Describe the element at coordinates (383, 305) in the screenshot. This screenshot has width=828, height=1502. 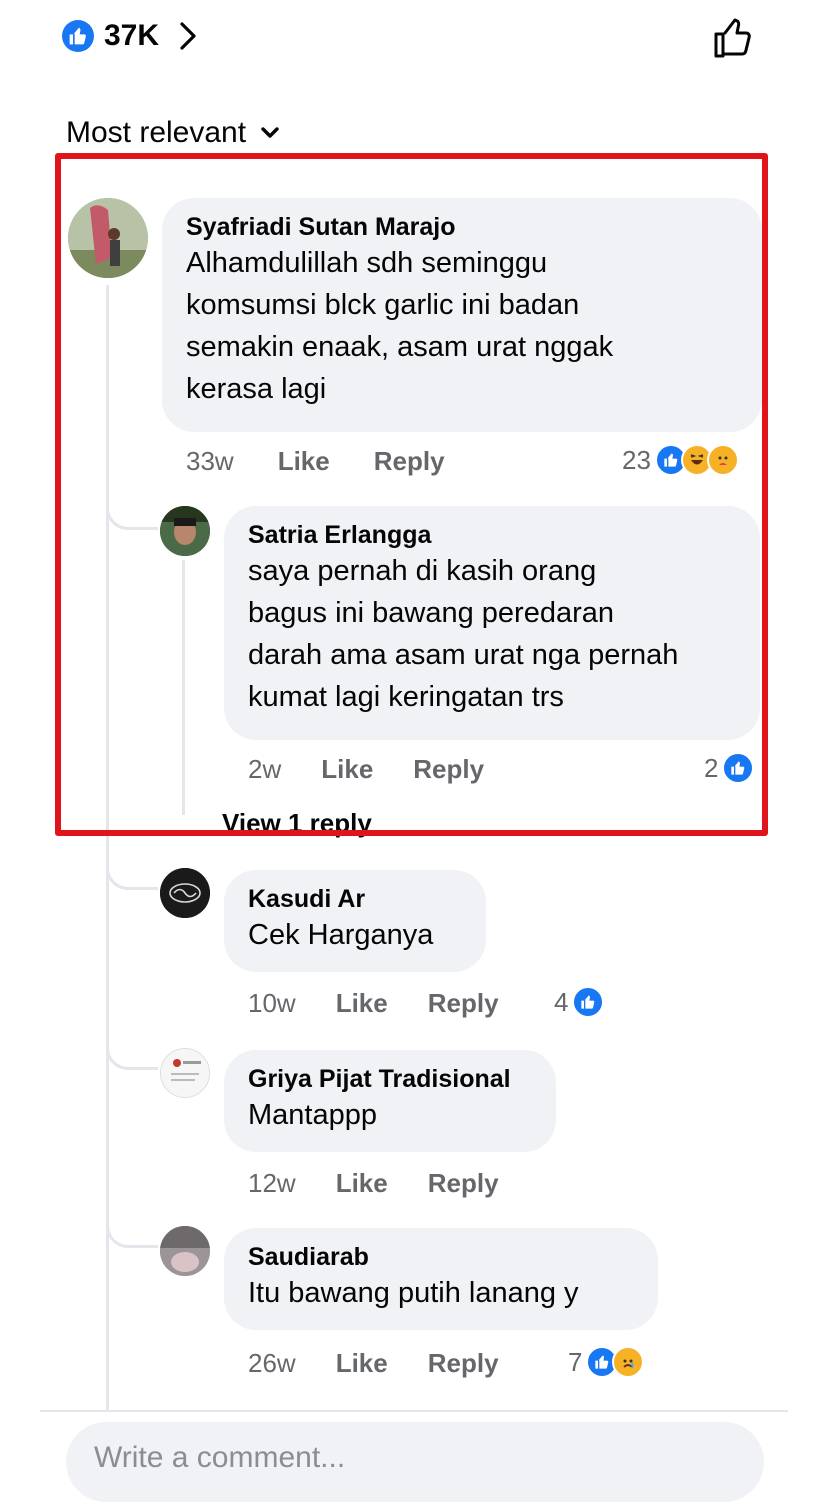
I see `comment-text: komsumsi blck garlic ini badan` at that location.